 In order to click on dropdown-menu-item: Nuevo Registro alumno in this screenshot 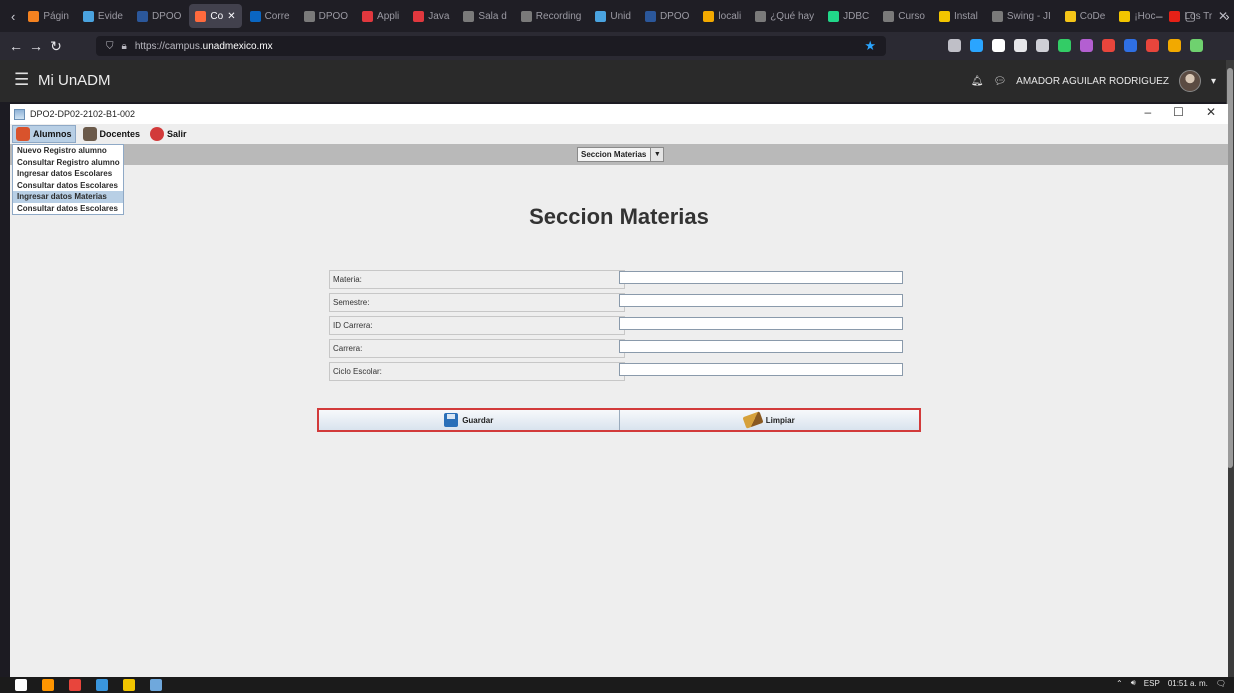, I will do `click(68, 151)`.